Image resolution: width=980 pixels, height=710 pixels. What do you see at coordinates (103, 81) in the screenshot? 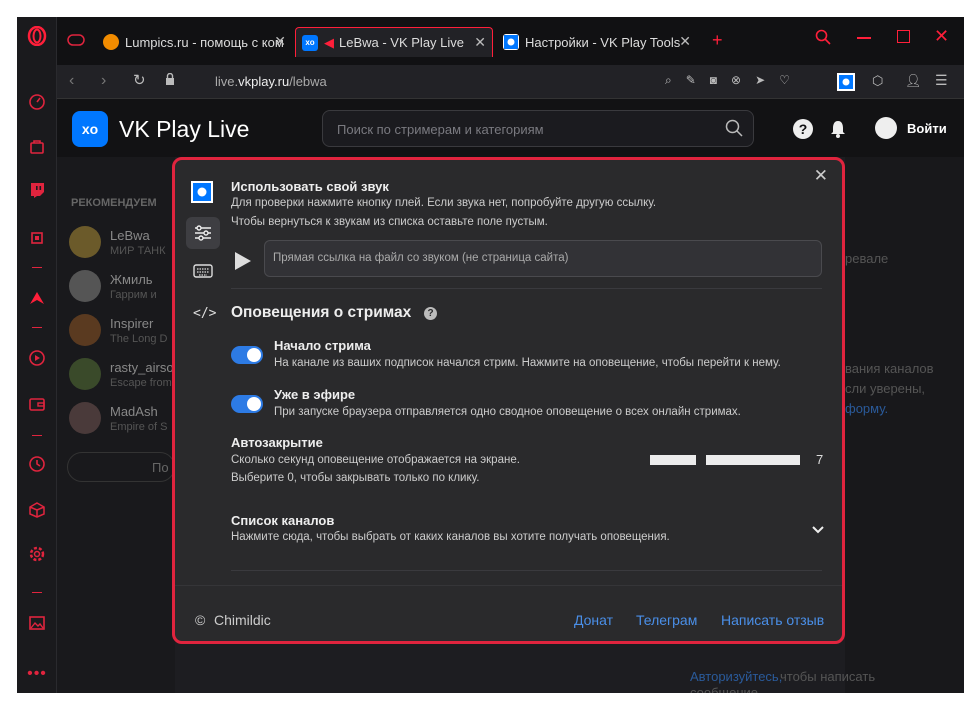
I see `forward-button: ›` at bounding box center [103, 81].